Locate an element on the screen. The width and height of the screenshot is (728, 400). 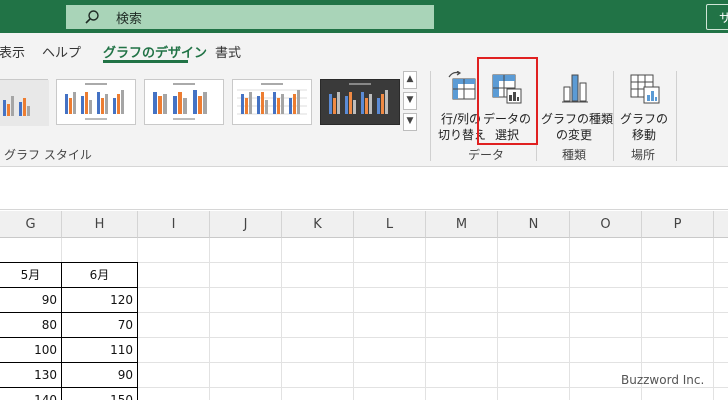
column-header-m: M is located at coordinates (462, 224).